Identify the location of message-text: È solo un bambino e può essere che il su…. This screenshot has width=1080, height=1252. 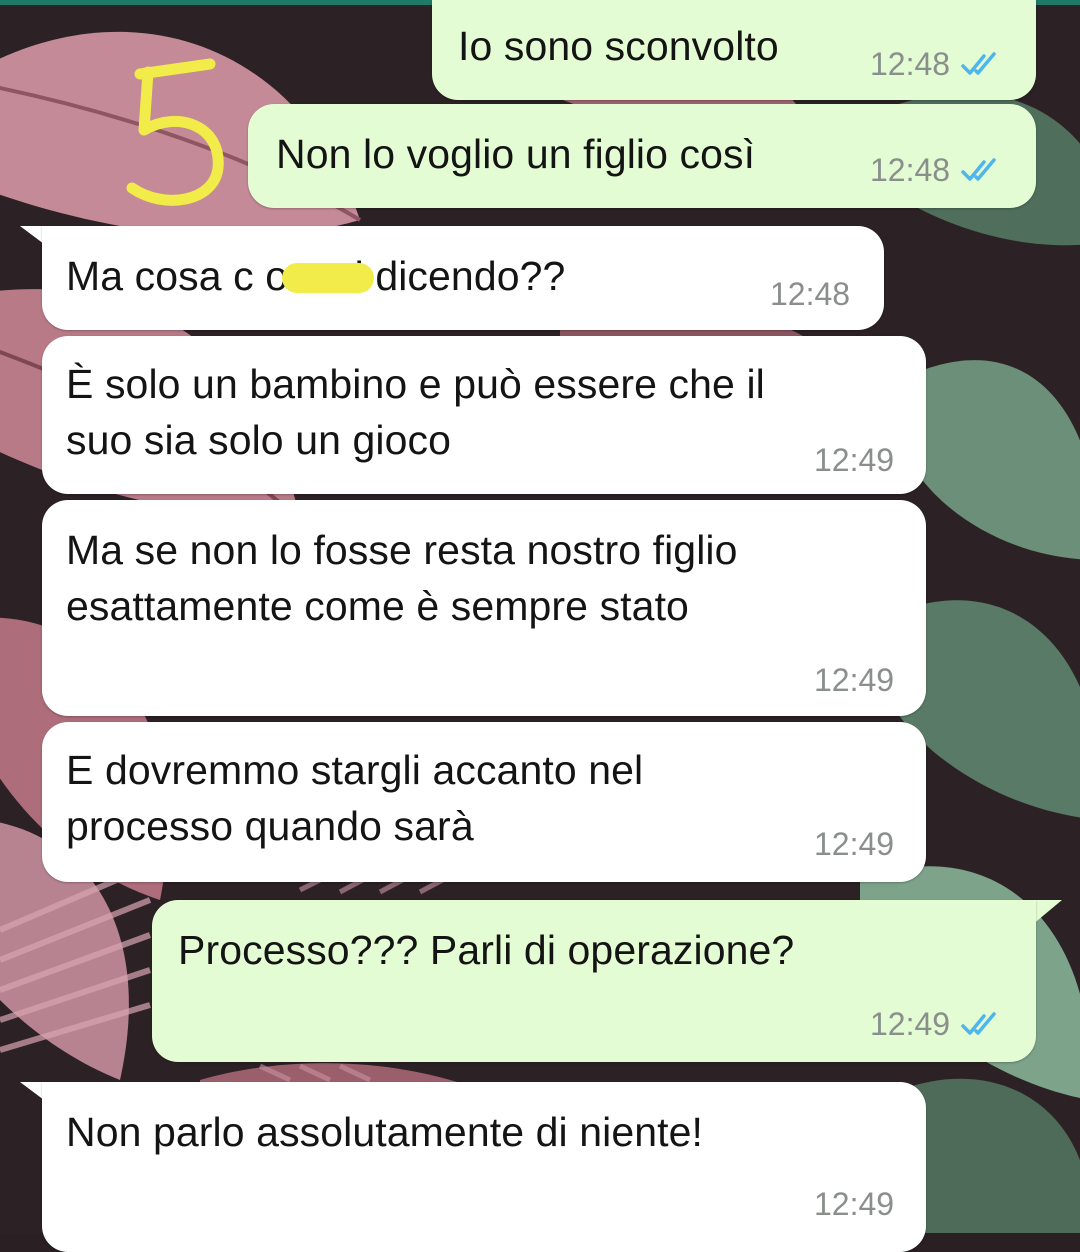
(415, 412).